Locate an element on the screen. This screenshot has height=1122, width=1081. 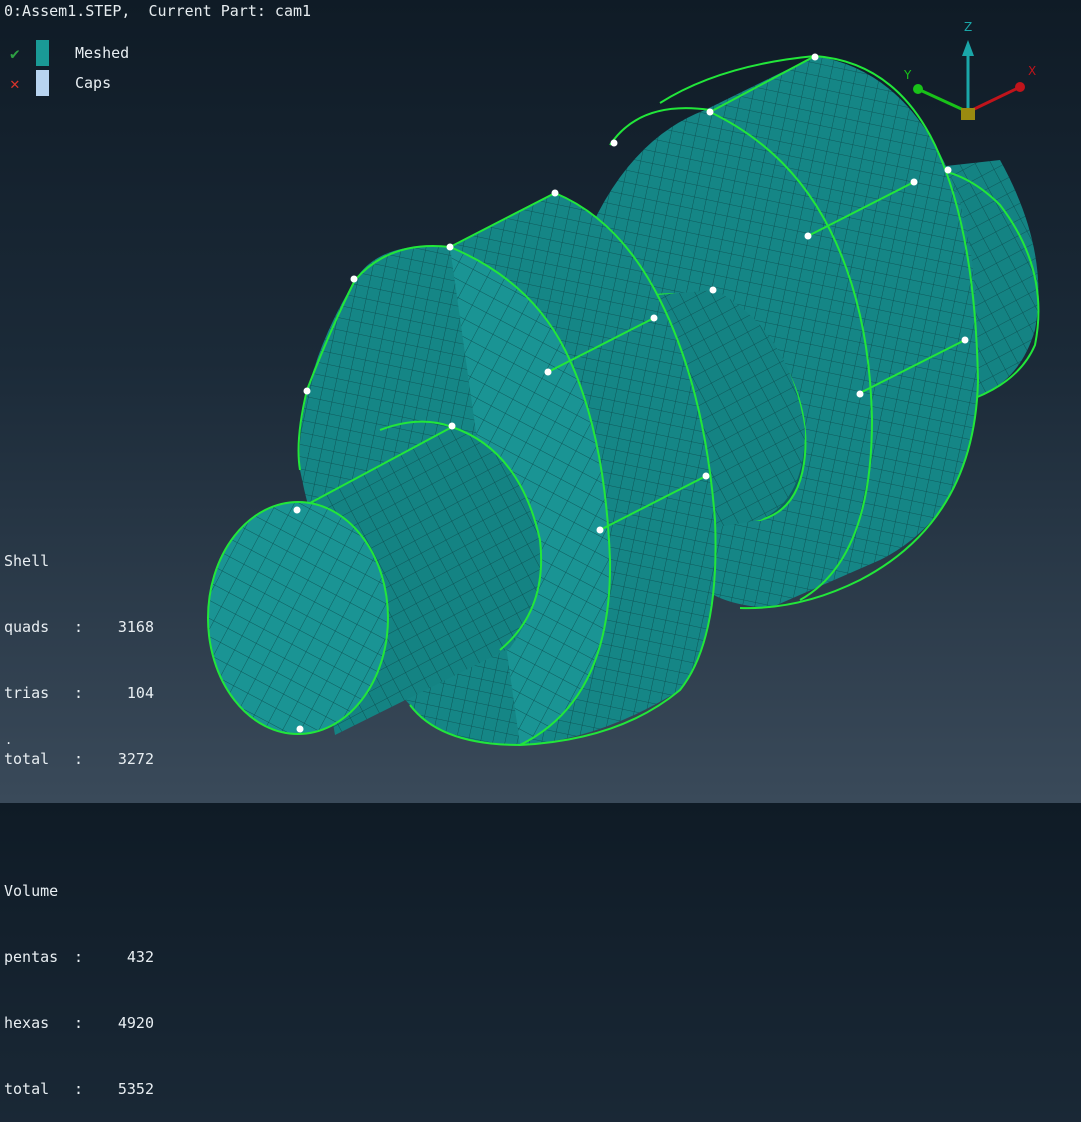
stat-row-volume-total: total: 5352 is located at coordinates (79, 1089).